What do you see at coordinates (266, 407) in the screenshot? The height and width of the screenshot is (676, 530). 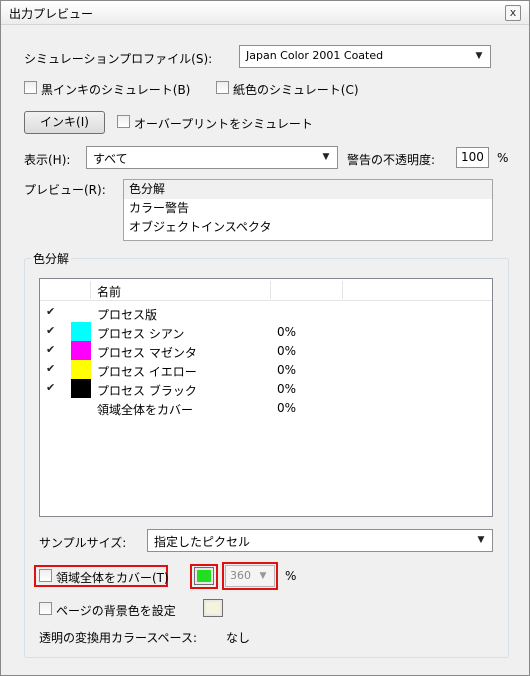 I see `table-row: 領域全体をカバー 0%` at bounding box center [266, 407].